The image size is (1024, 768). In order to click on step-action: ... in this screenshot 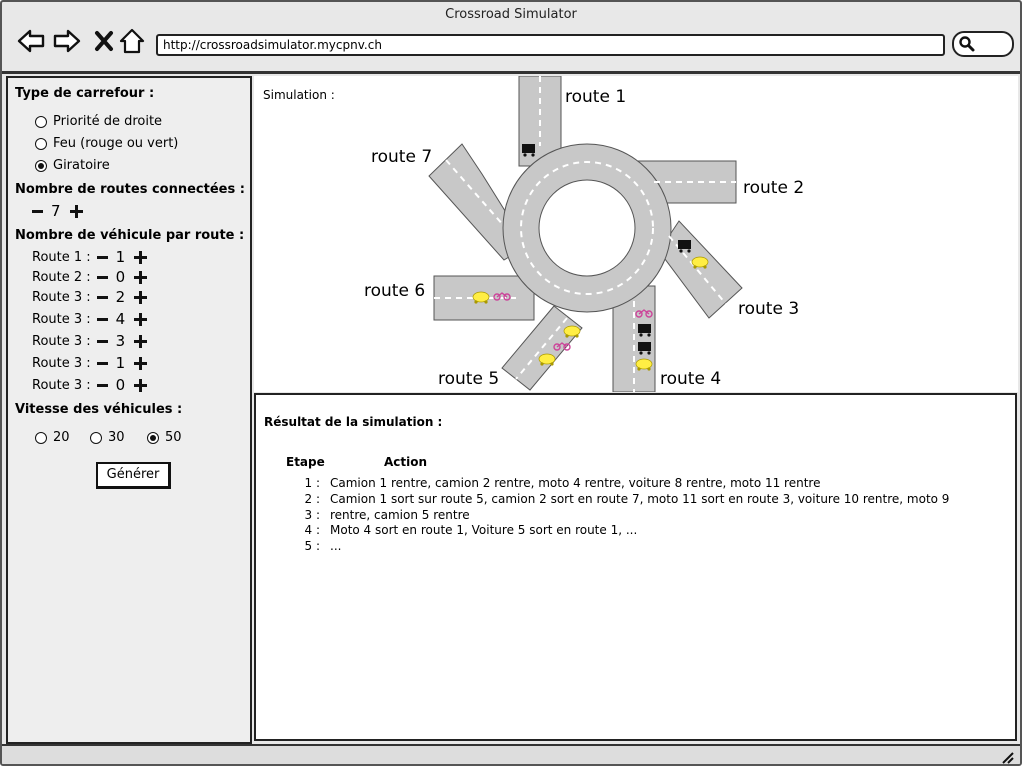, I will do `click(336, 546)`.